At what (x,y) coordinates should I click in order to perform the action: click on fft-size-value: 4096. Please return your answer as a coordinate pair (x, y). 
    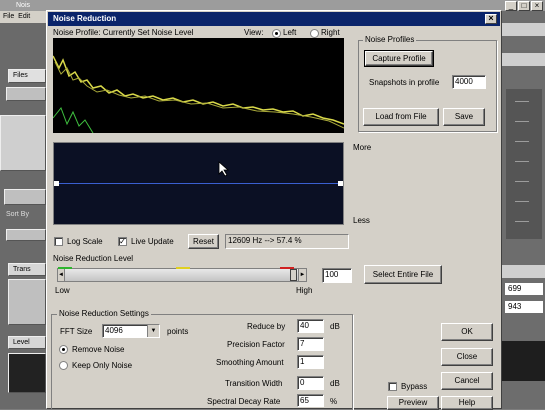
    Looking at the image, I should click on (114, 330).